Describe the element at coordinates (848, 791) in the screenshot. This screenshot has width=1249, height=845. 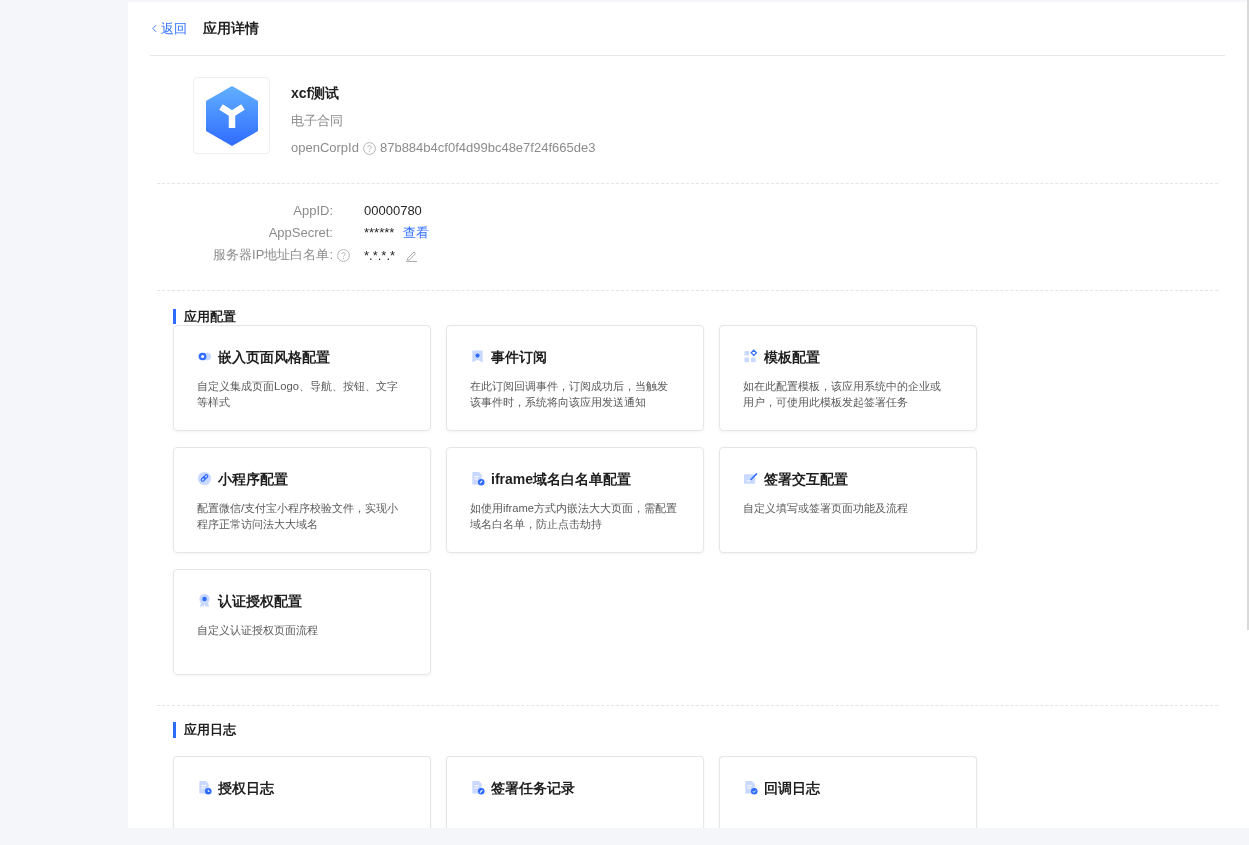
I see `log-card: 回调日志` at that location.